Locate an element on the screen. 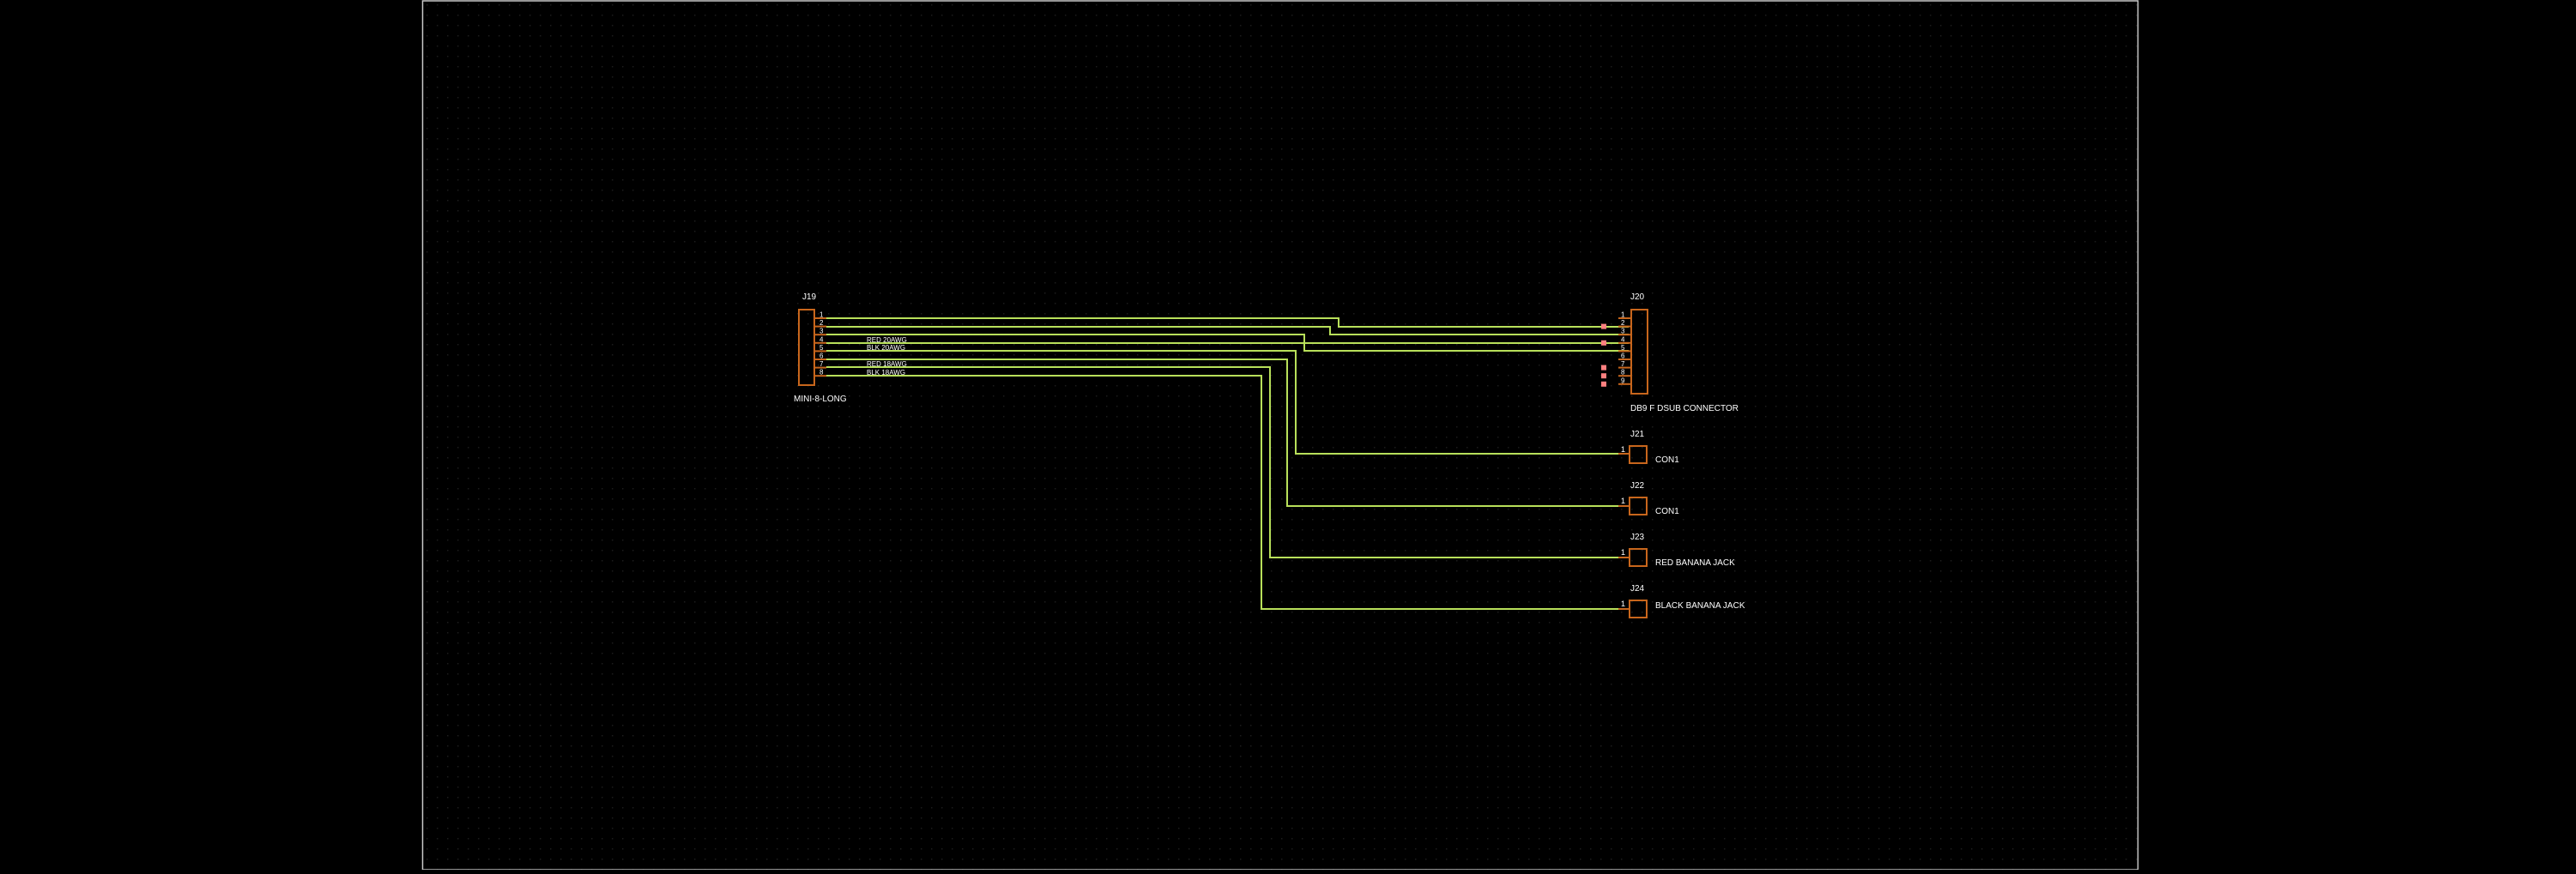  j20-pin-number: 6 is located at coordinates (1623, 356).